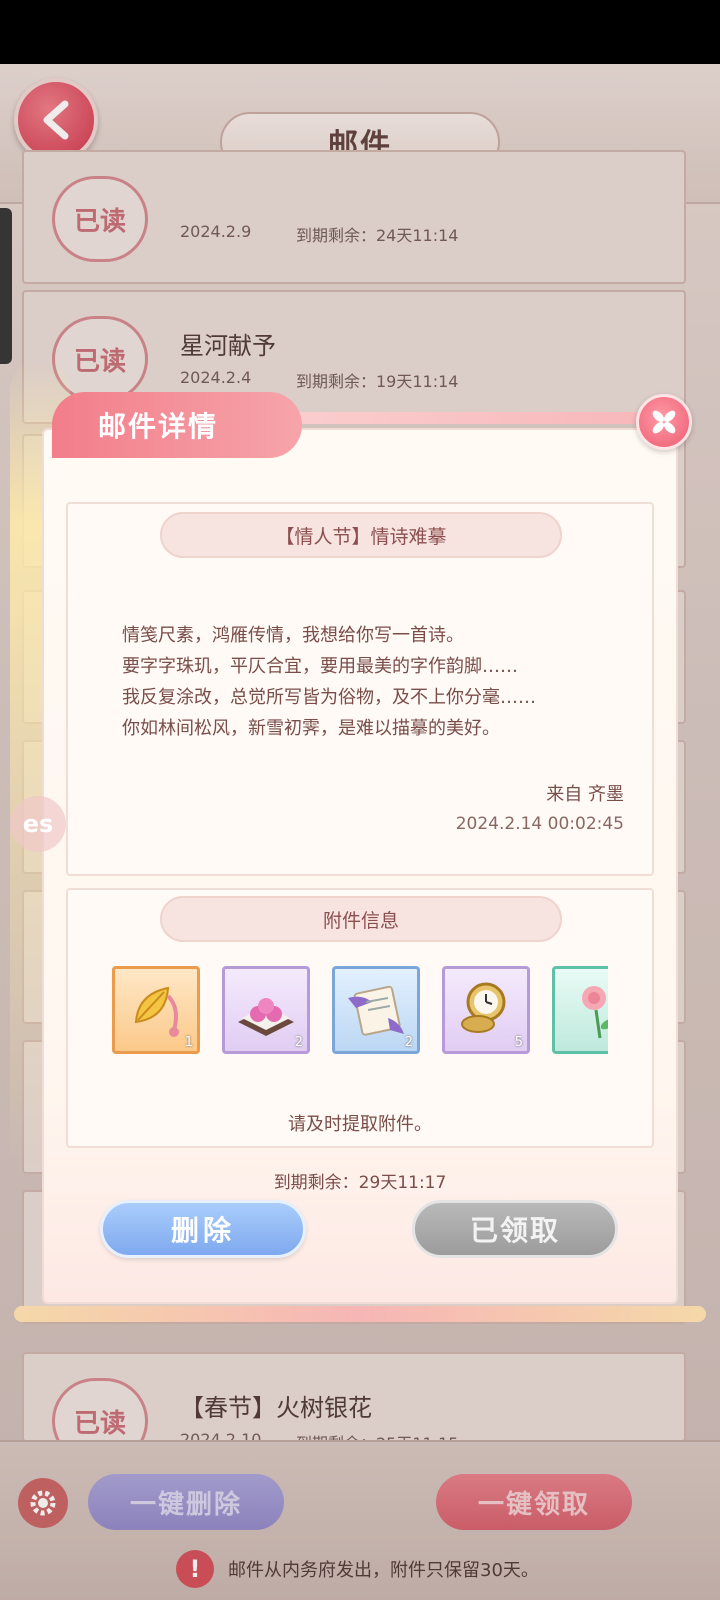 The height and width of the screenshot is (1600, 720). What do you see at coordinates (177, 425) in the screenshot?
I see `mail-detail-tab: 邮件详情` at bounding box center [177, 425].